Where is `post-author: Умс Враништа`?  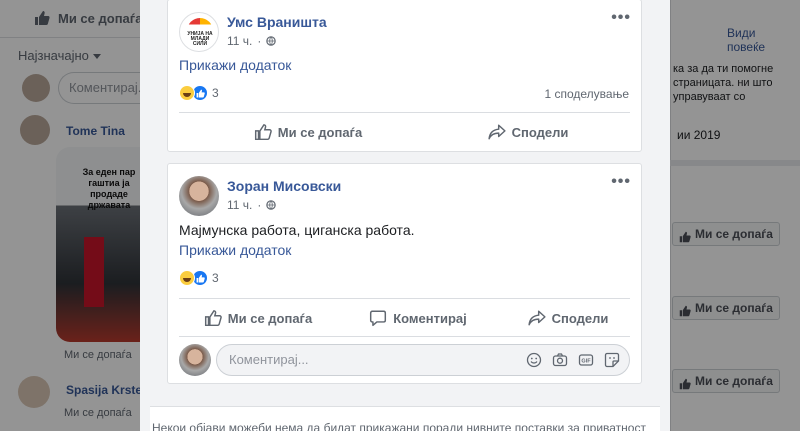 post-author: Умс Враништа is located at coordinates (277, 22).